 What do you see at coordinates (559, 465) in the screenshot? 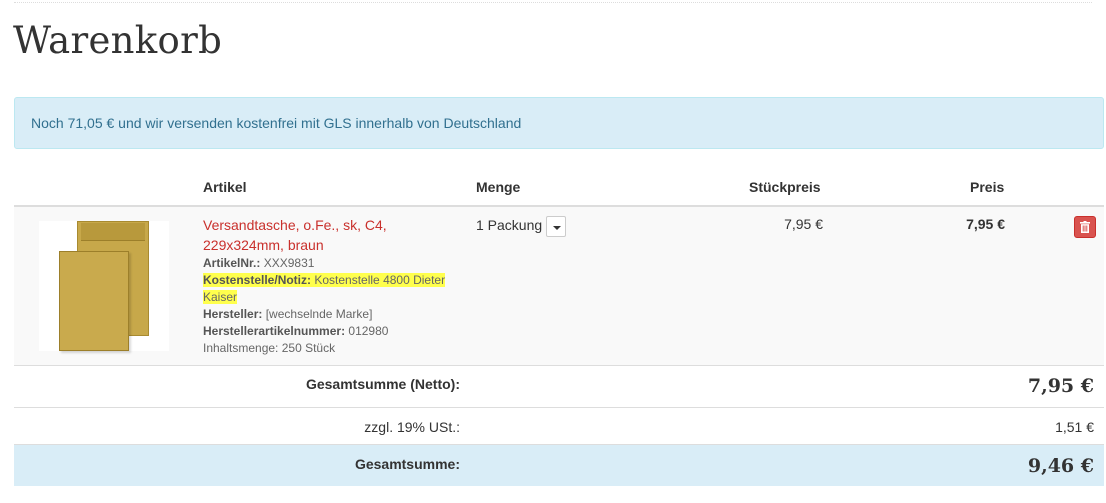
I see `grand-total-row` at bounding box center [559, 465].